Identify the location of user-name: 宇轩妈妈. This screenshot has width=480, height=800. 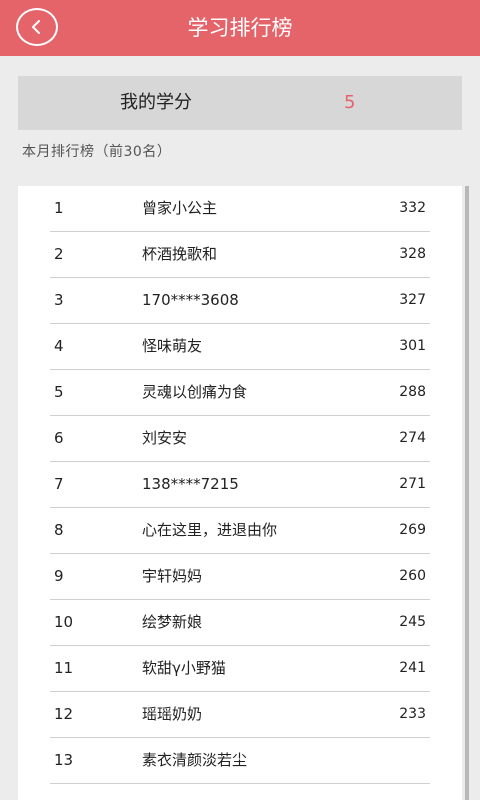
(172, 576).